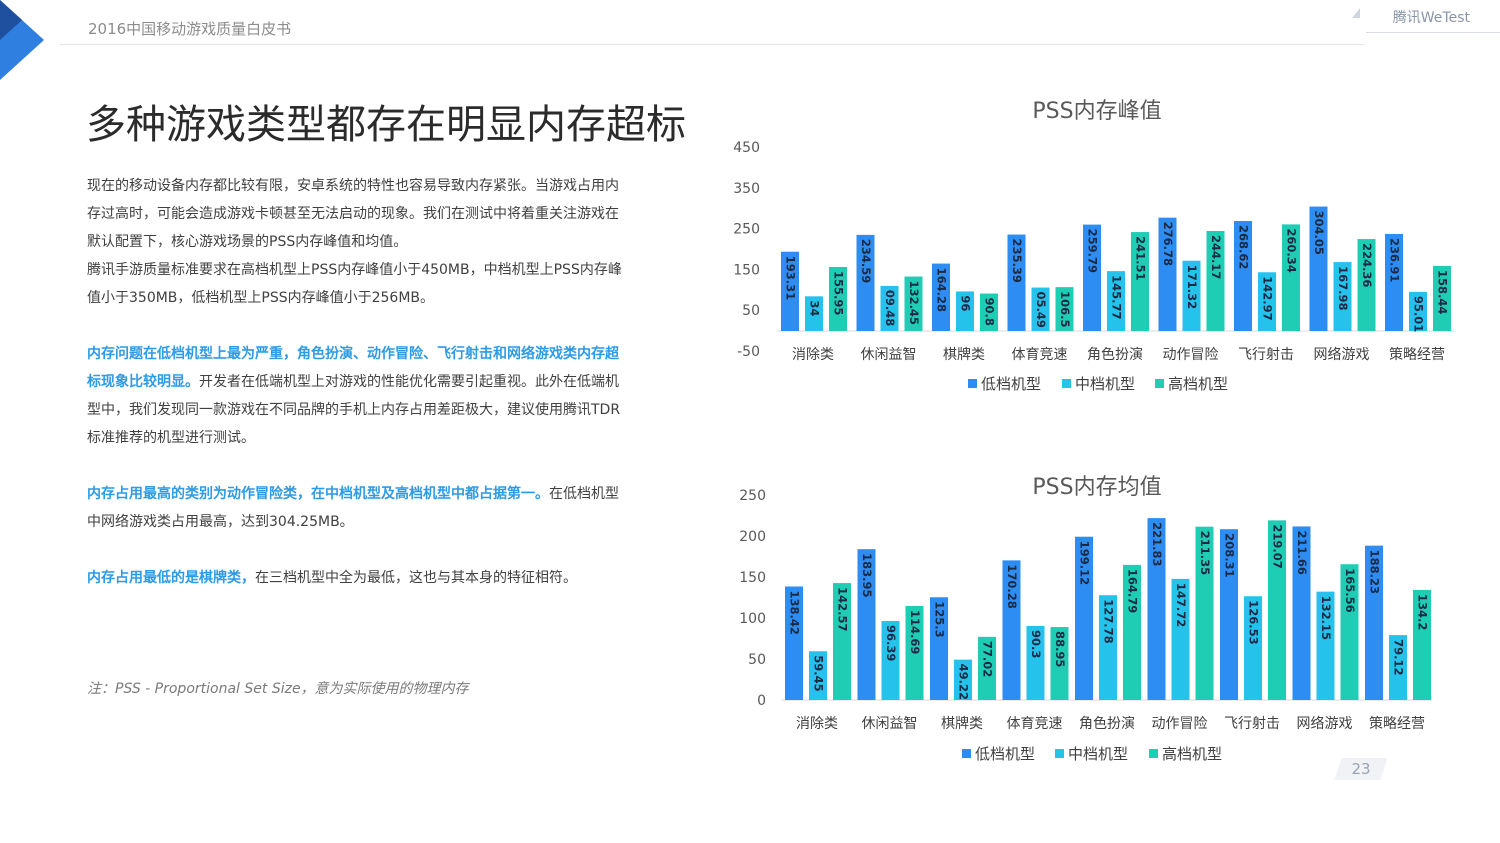 The width and height of the screenshot is (1500, 843). What do you see at coordinates (866, 261) in the screenshot?
I see `data-label: 234.59` at bounding box center [866, 261].